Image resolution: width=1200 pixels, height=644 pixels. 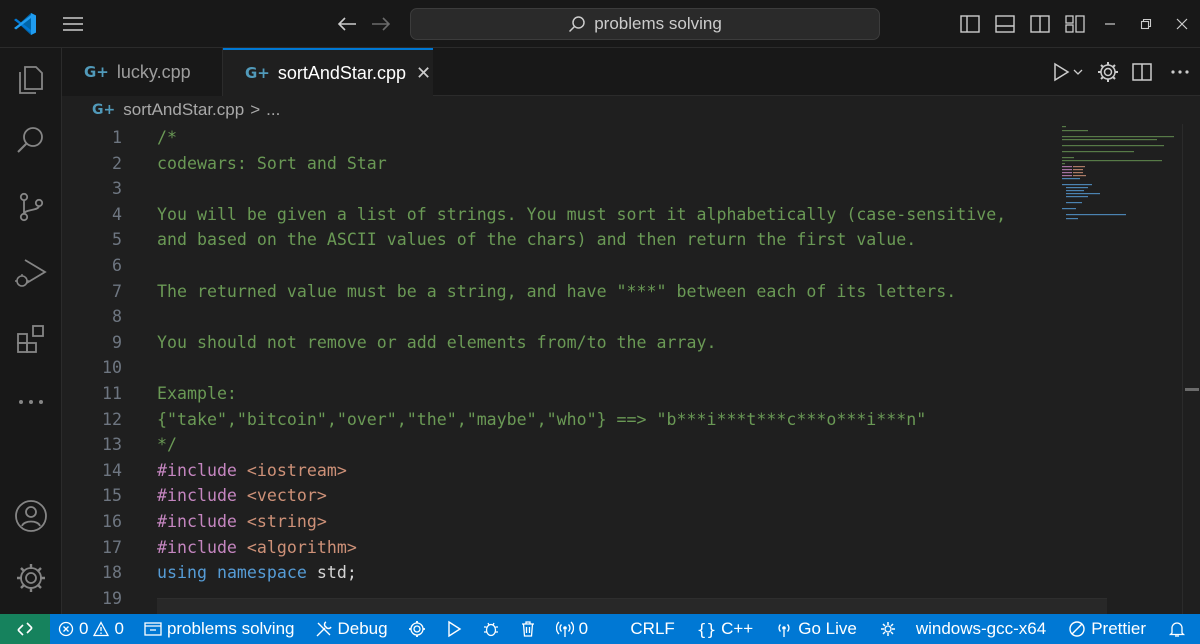 I want to click on eol-label: CRLF, so click(x=652, y=628).